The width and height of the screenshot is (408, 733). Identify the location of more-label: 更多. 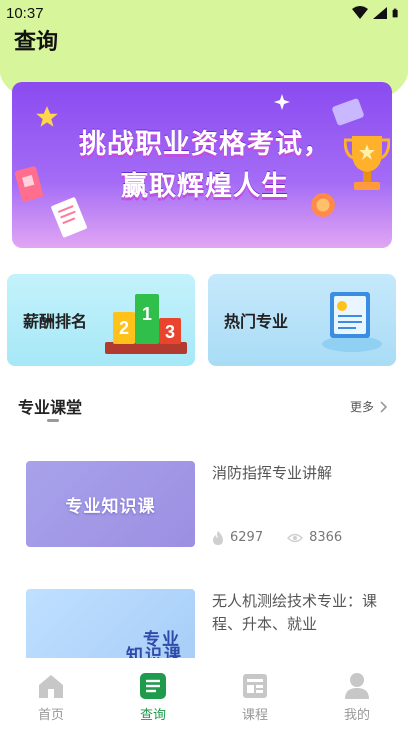
(361, 407).